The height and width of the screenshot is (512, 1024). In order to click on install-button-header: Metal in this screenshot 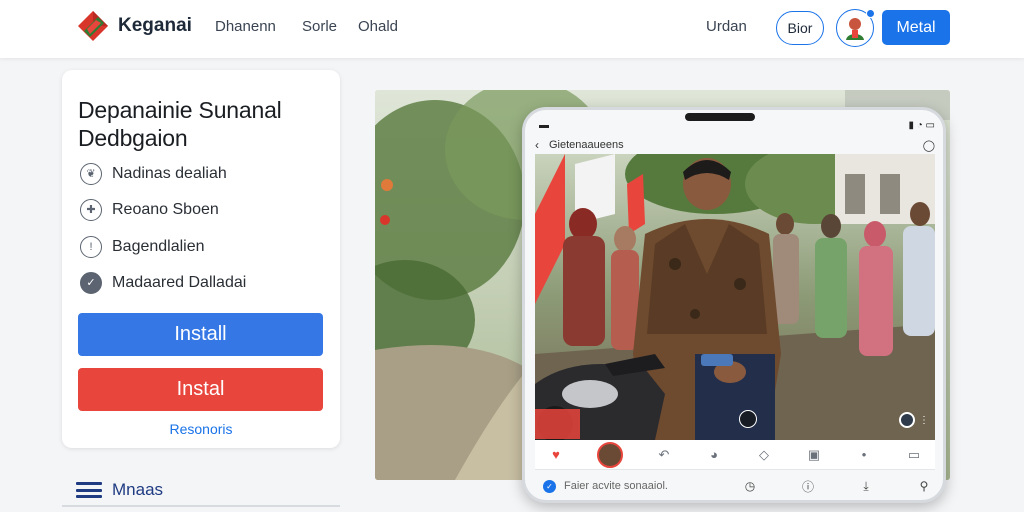, I will do `click(916, 27)`.